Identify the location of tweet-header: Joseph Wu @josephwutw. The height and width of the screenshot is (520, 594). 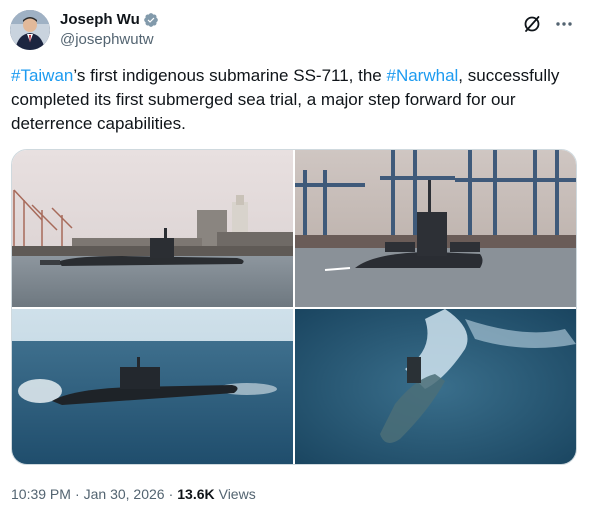
(297, 32).